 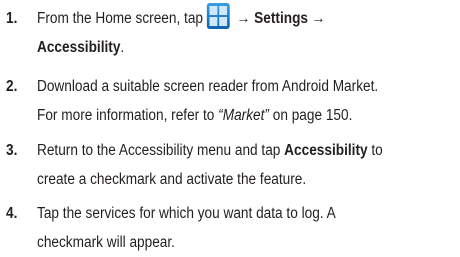 I want to click on step-line: From the Home screen, tap → Settings →, so click(x=244, y=17).